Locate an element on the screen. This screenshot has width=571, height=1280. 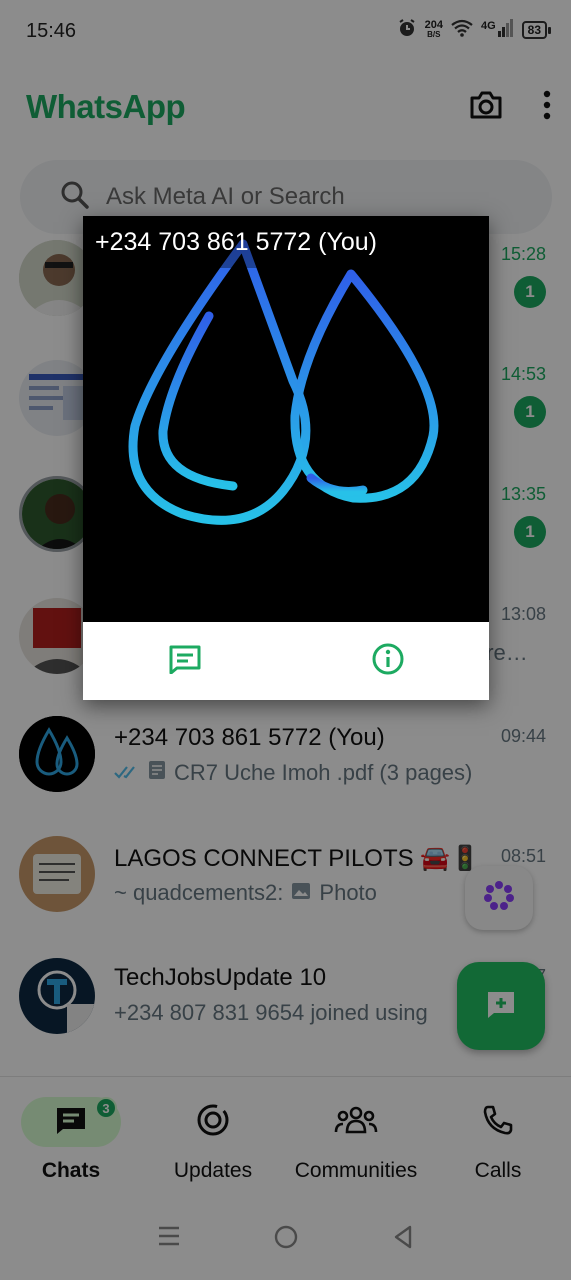
popup-title: +234 703 861 5772 (You) is located at coordinates (286, 242).